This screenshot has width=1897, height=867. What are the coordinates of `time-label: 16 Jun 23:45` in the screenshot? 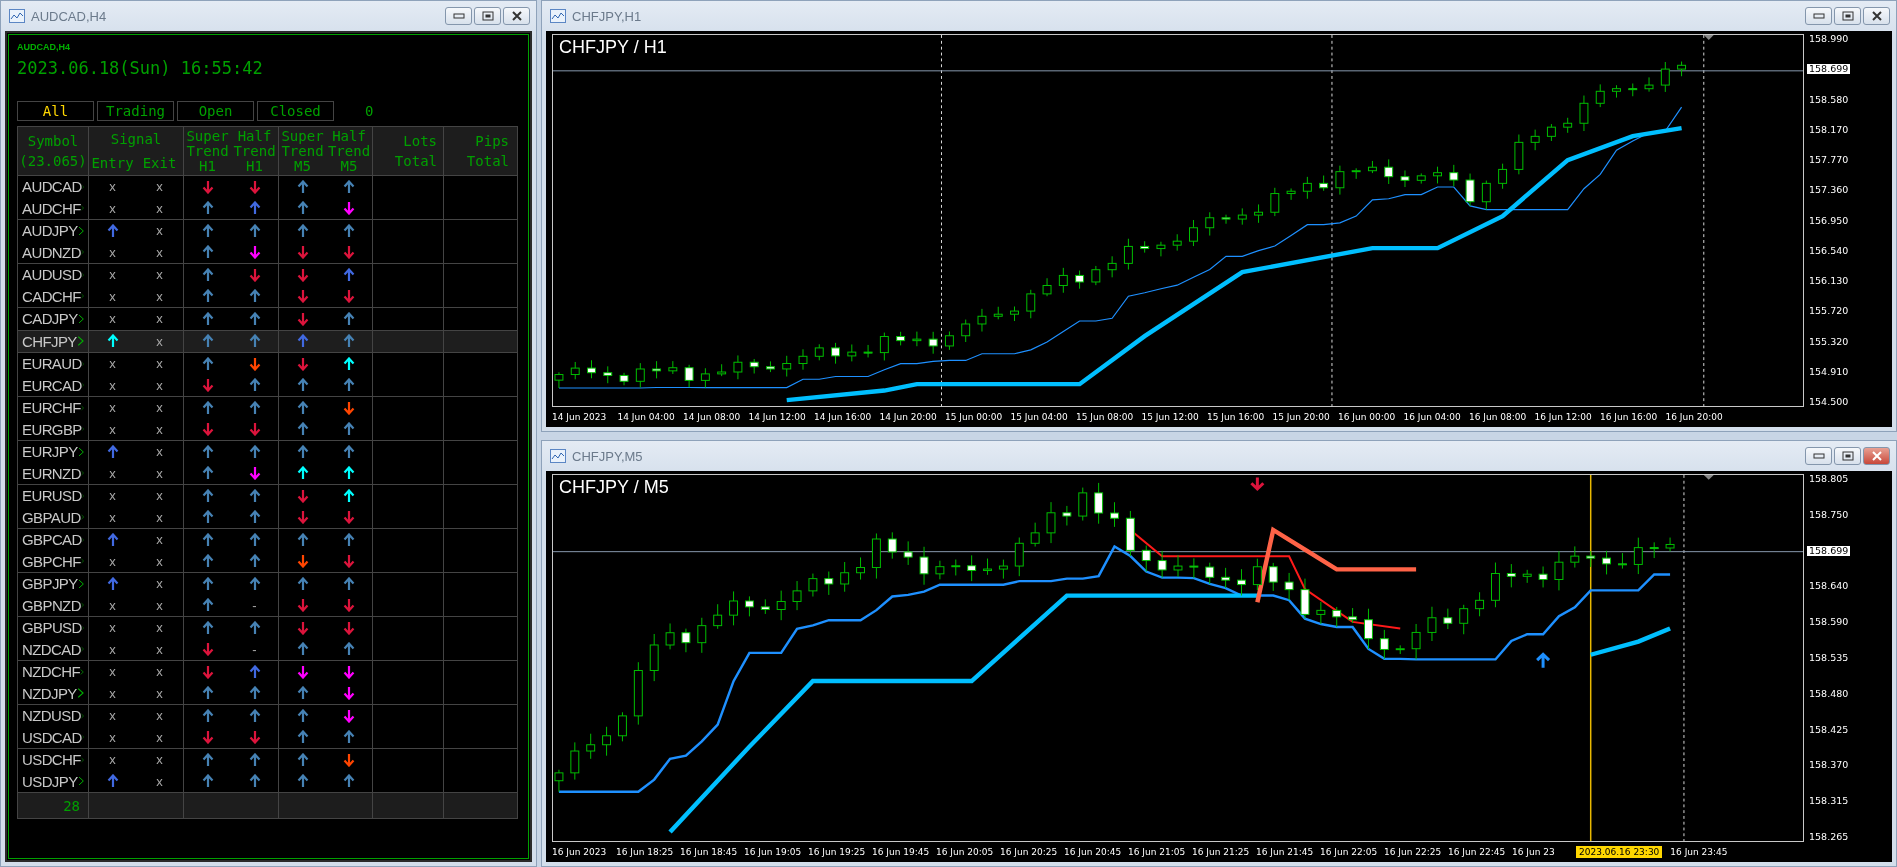 It's located at (1699, 852).